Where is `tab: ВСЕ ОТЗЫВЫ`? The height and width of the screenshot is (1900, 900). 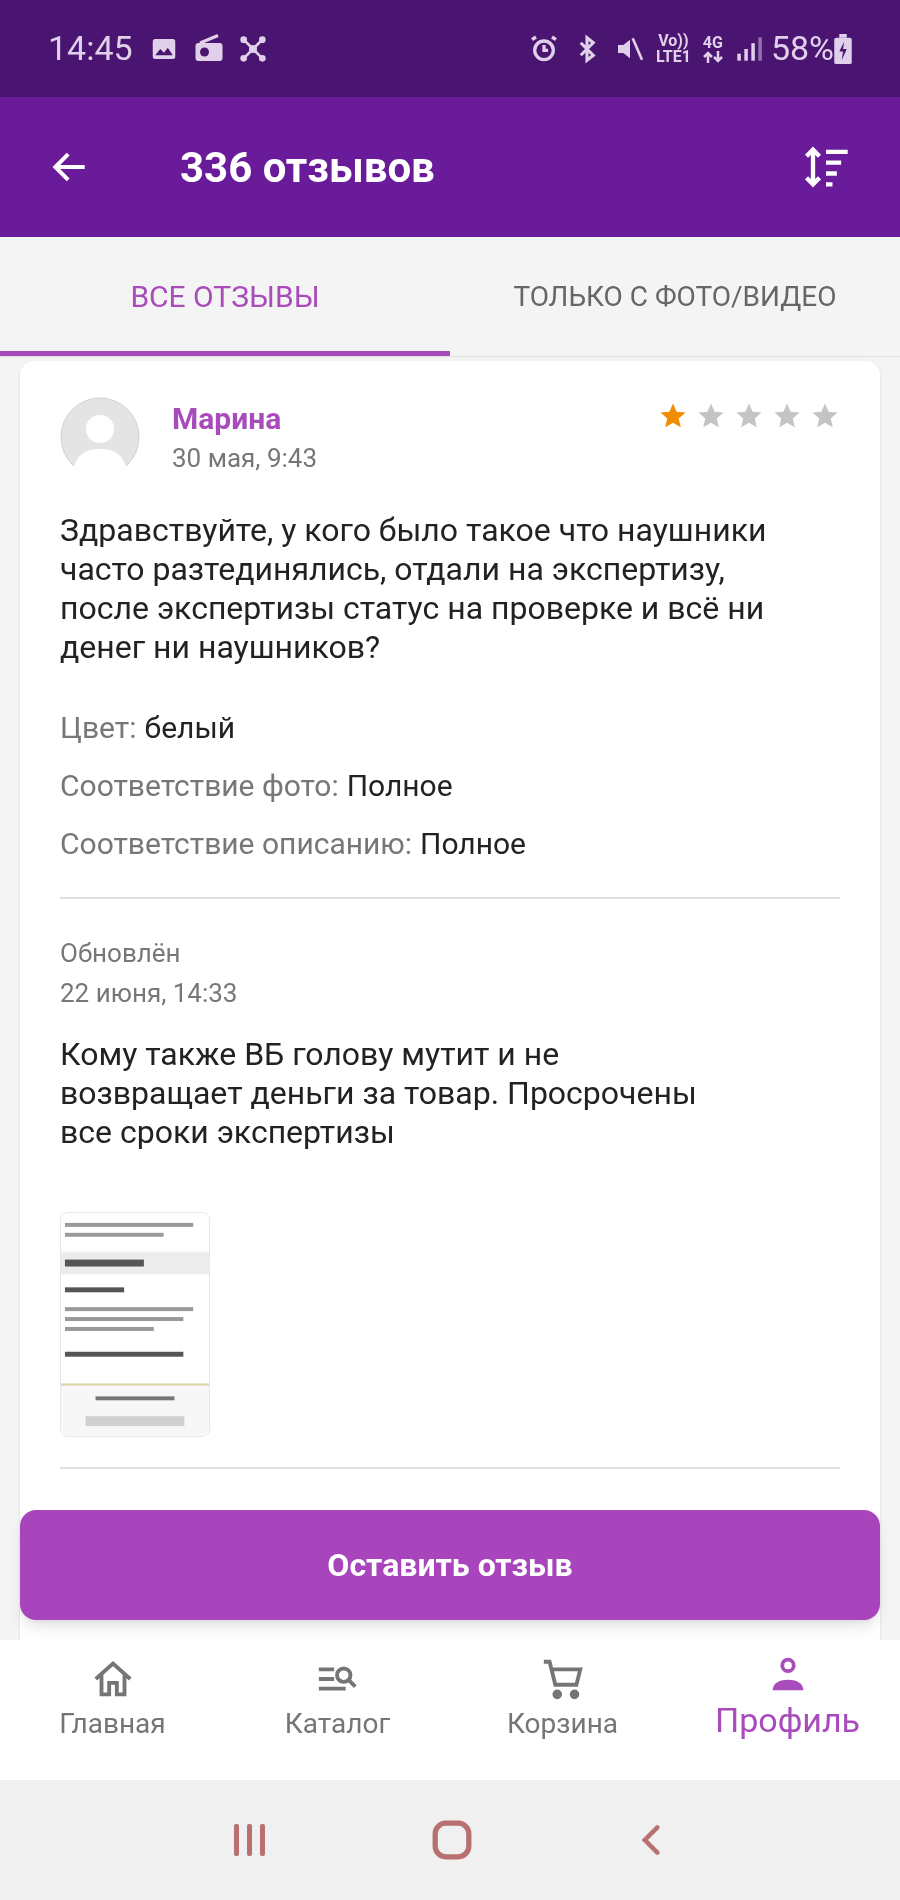
tab: ВСЕ ОТЗЫВЫ is located at coordinates (225, 296).